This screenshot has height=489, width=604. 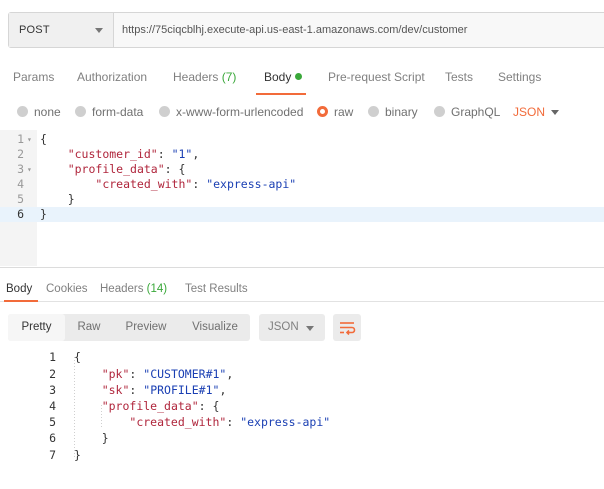 I want to click on view-raw: Raw, so click(x=89, y=327).